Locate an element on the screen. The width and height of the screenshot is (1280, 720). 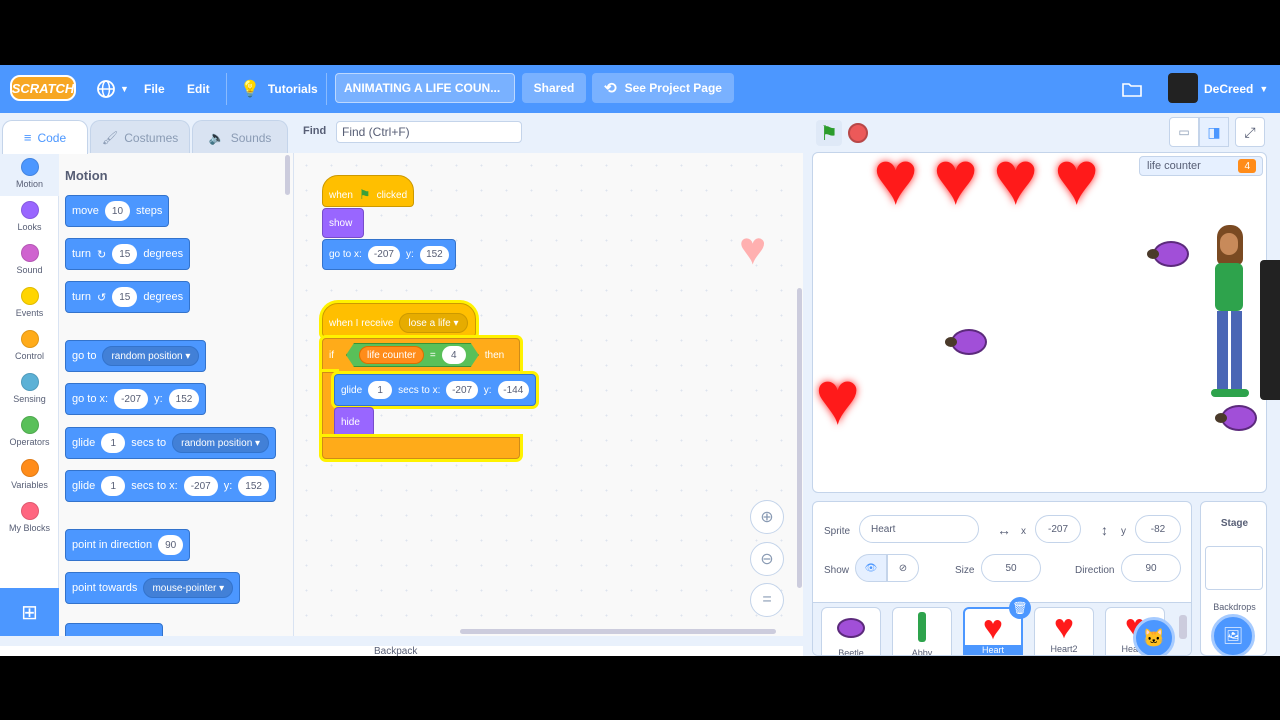
delete-sprite-button: 🗑 is located at coordinates (1020, 608).